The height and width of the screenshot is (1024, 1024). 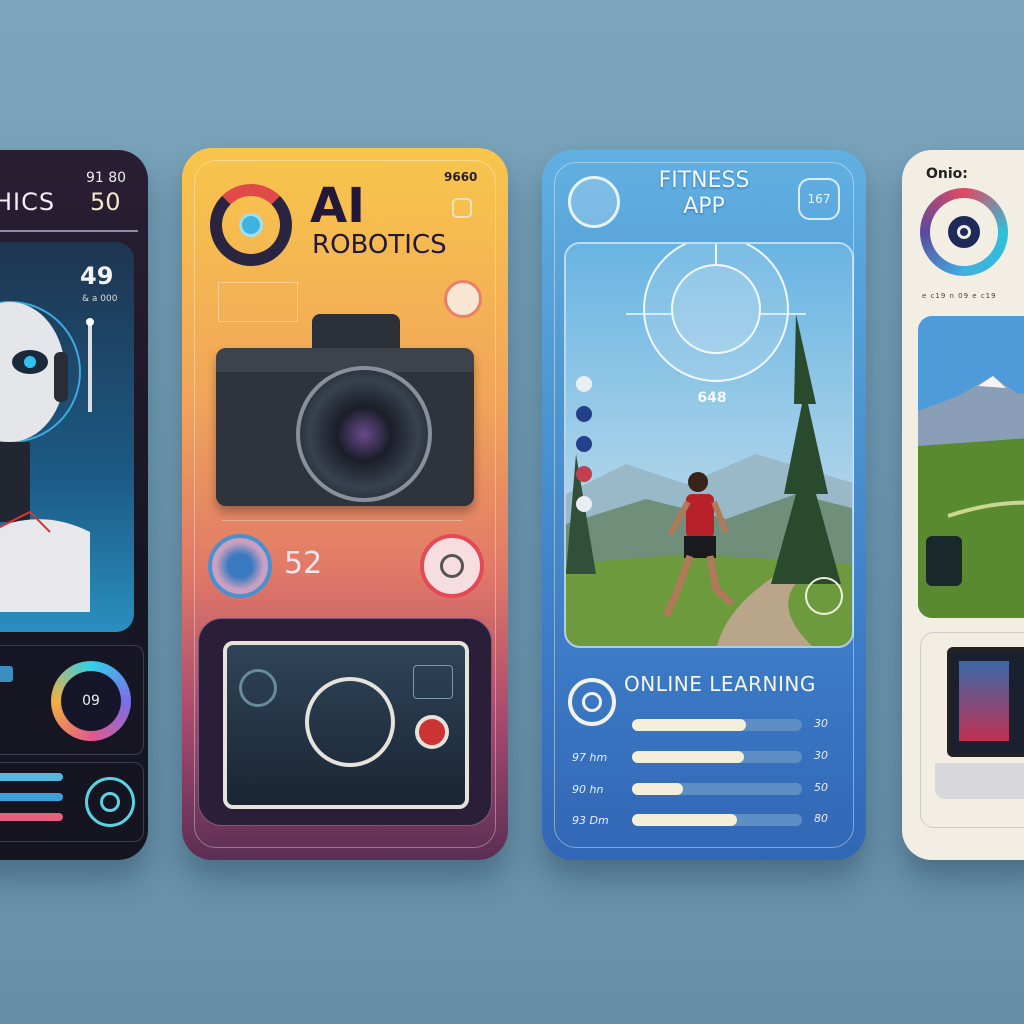 What do you see at coordinates (959, 296) in the screenshot?
I see `caption: e c19 n 09 e c19` at bounding box center [959, 296].